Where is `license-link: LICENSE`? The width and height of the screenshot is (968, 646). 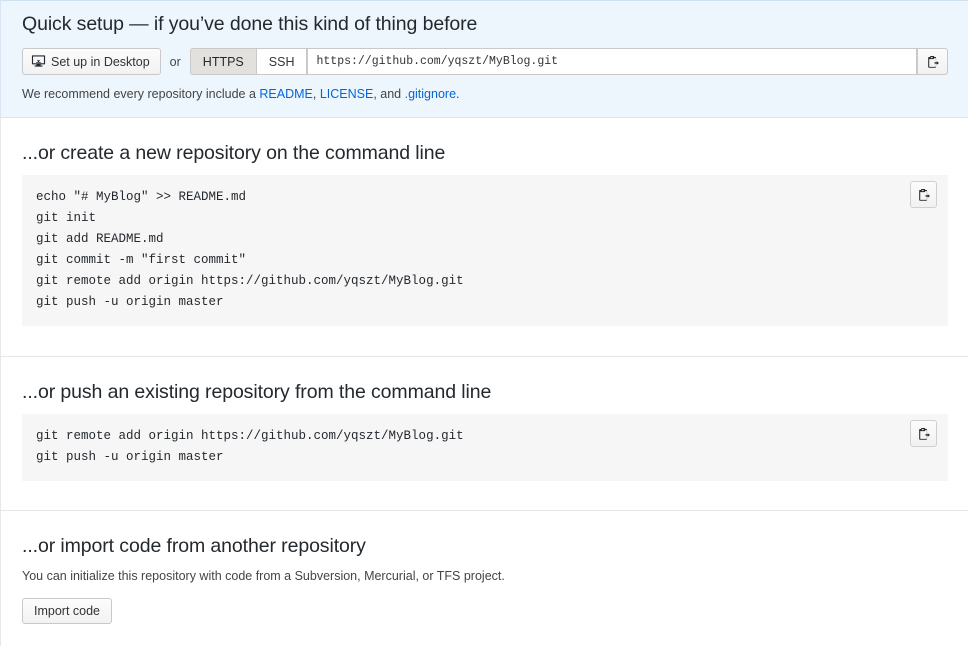
license-link: LICENSE is located at coordinates (347, 94).